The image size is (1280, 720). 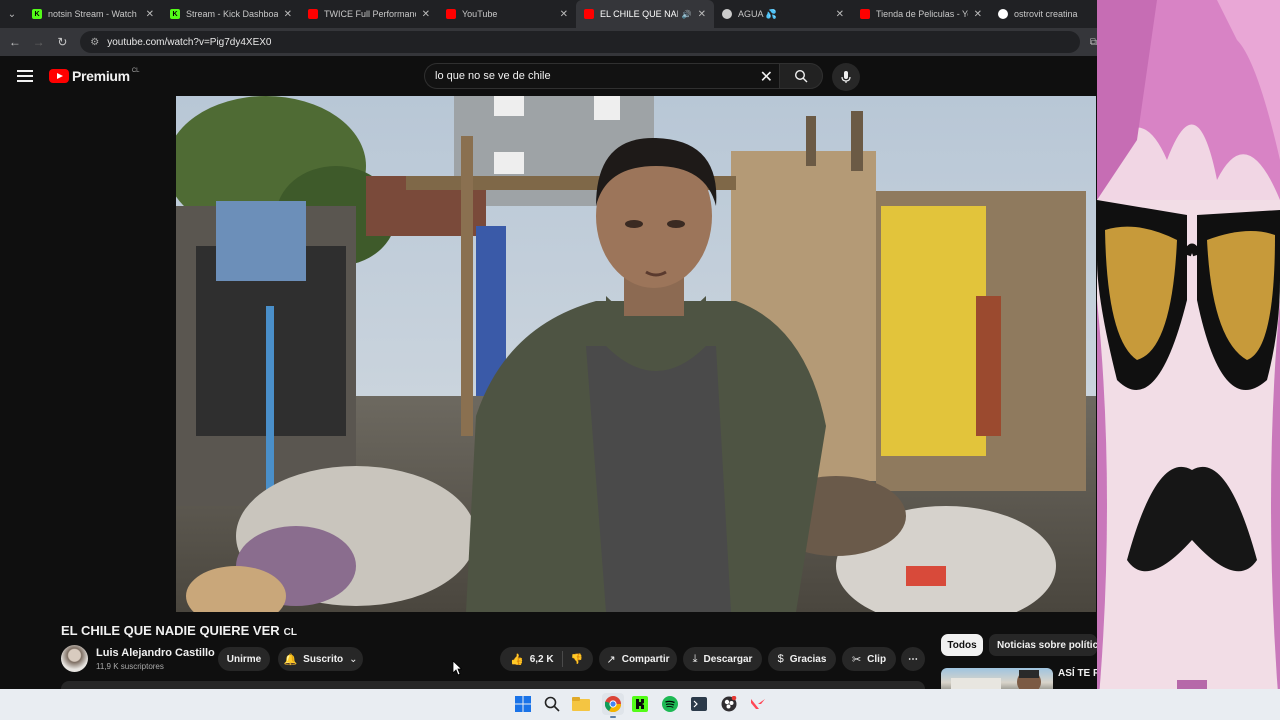 I want to click on kick-glyph, so click(x=640, y=704).